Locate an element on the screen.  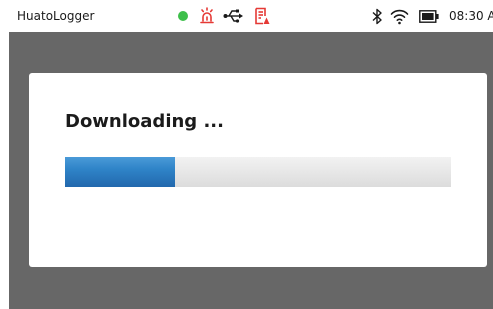
record-status-icon is located at coordinates (183, 16).